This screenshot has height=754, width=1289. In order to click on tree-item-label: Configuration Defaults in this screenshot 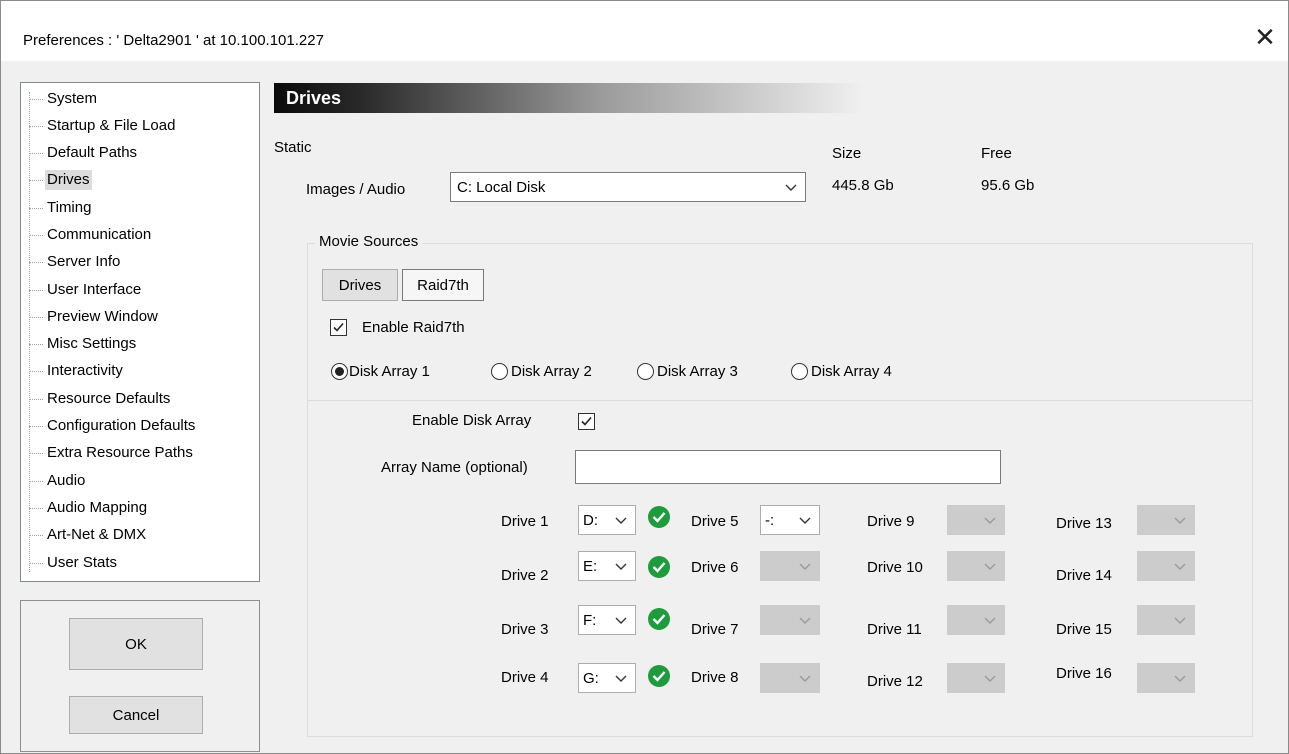, I will do `click(121, 425)`.